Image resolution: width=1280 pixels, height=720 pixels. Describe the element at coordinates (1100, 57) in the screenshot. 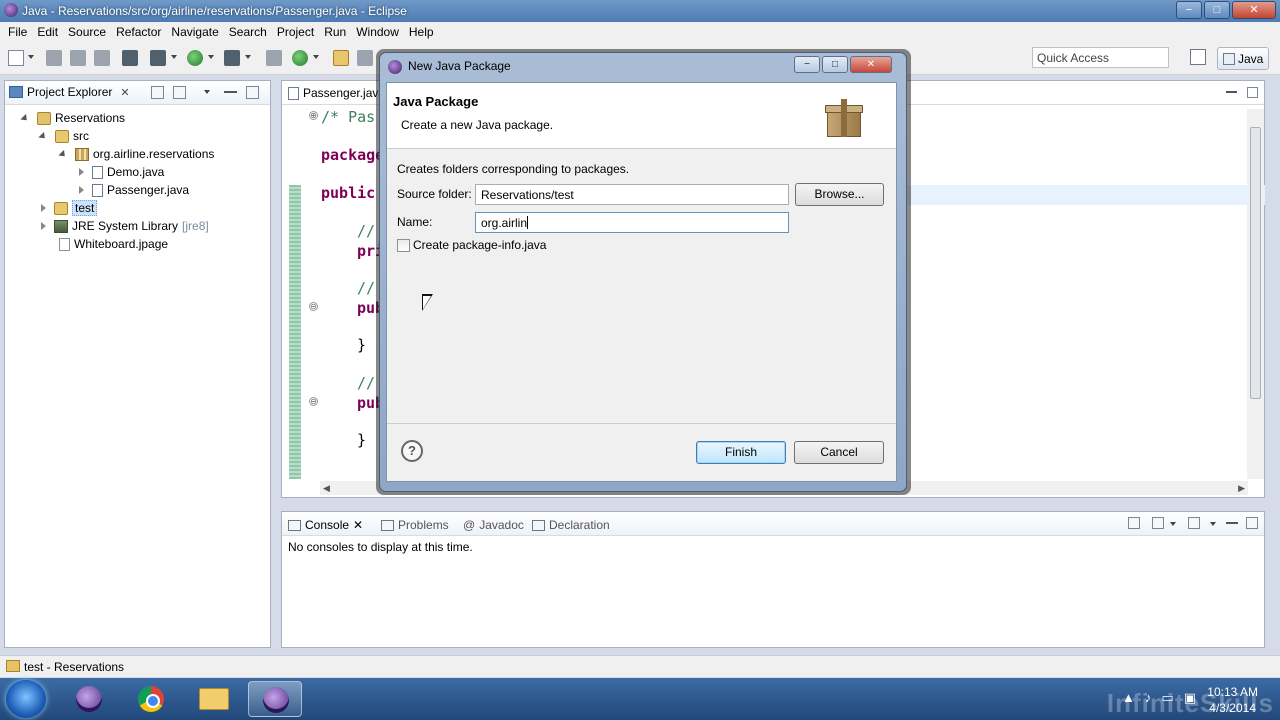

I see `quick-access-input: Quick Access` at that location.